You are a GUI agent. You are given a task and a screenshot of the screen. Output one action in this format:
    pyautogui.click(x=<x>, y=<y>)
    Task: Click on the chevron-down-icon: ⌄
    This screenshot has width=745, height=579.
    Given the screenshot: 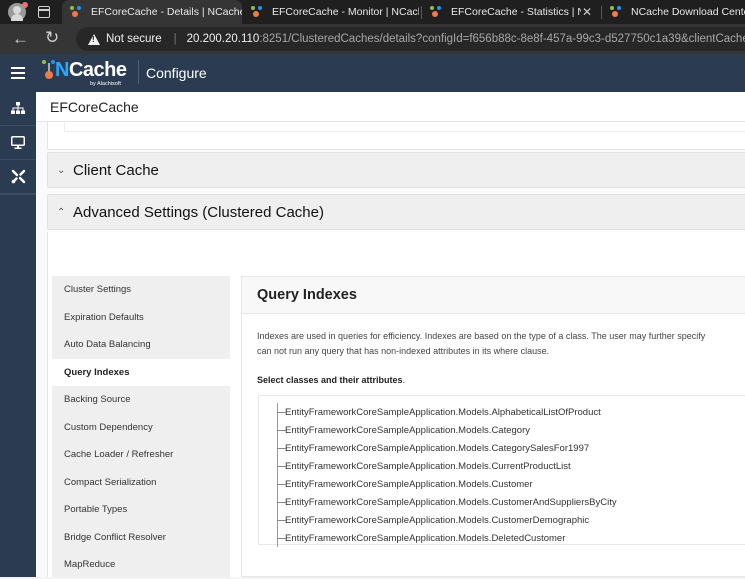 What is the action you would take?
    pyautogui.click(x=61, y=170)
    